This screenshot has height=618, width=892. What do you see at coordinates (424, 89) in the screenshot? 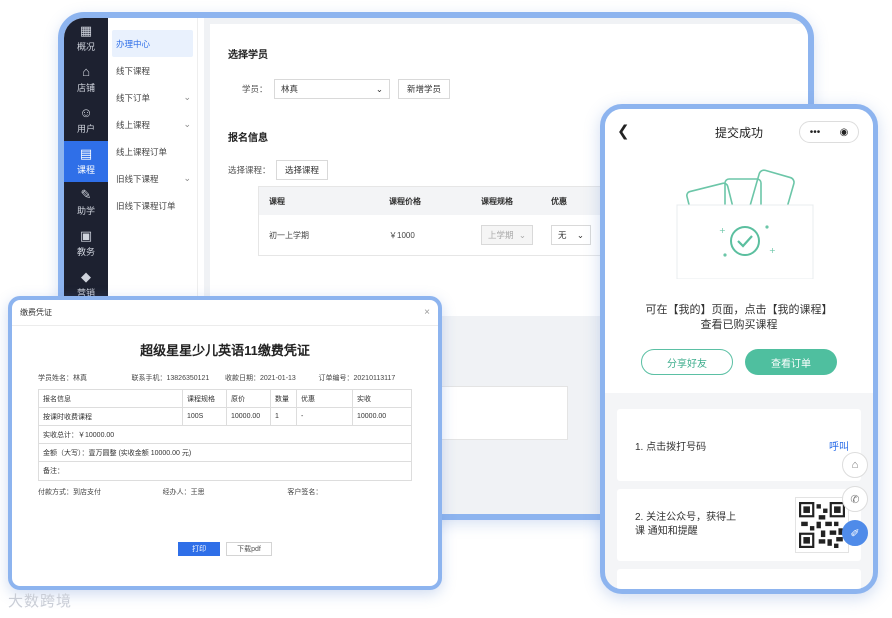
I see `add-student-button: 新增学员` at bounding box center [424, 89].